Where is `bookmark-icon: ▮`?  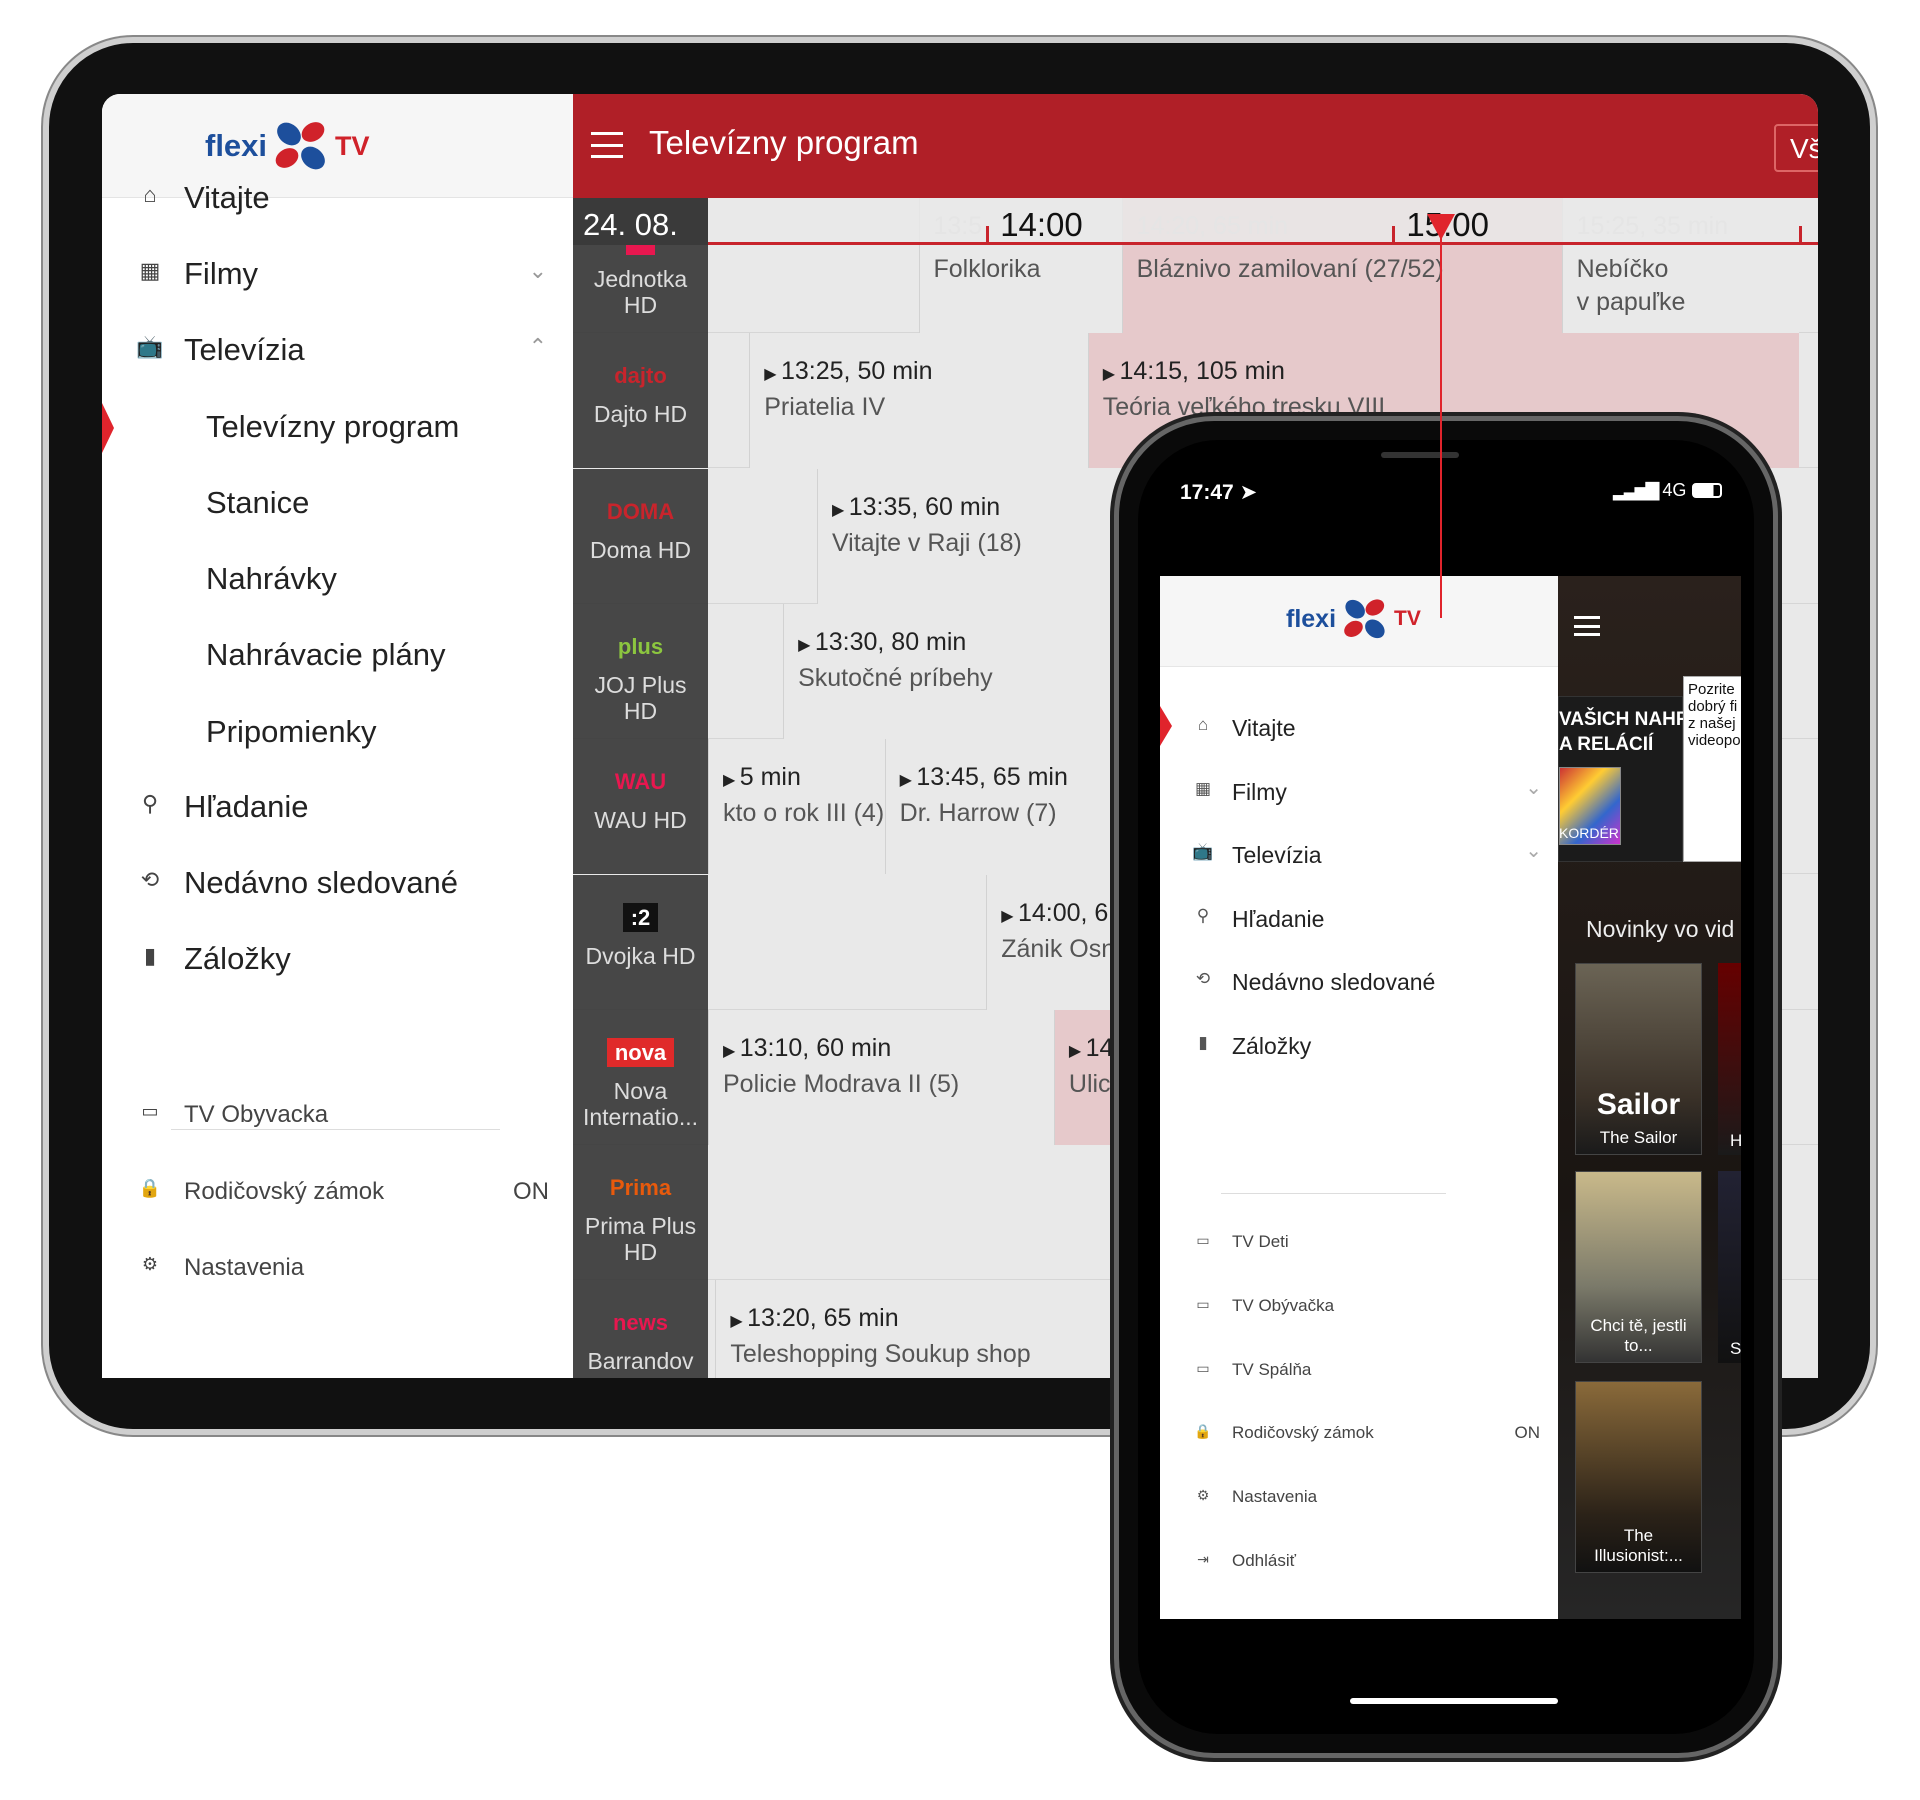
bookmark-icon: ▮ is located at coordinates (1203, 1042).